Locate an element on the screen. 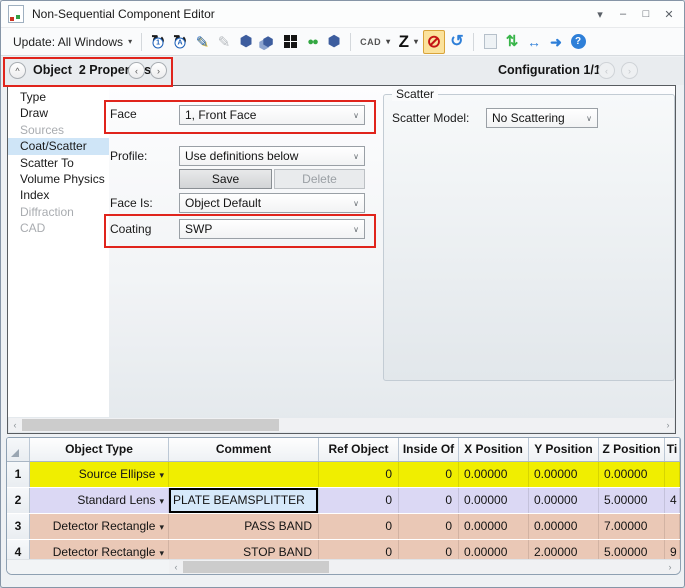 The image size is (685, 588). cell-num: 1 is located at coordinates (18, 474).